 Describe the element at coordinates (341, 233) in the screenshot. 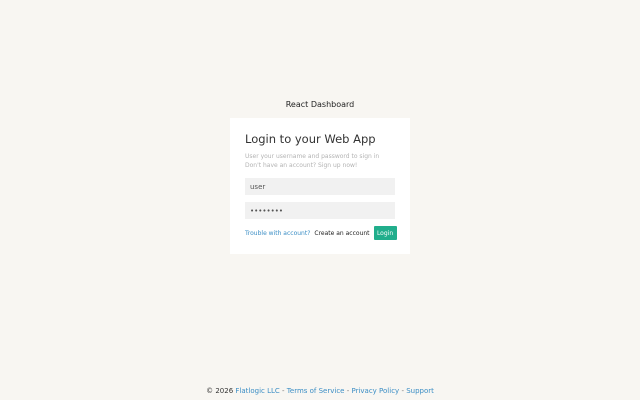

I see `create-account-button: Create an account` at that location.